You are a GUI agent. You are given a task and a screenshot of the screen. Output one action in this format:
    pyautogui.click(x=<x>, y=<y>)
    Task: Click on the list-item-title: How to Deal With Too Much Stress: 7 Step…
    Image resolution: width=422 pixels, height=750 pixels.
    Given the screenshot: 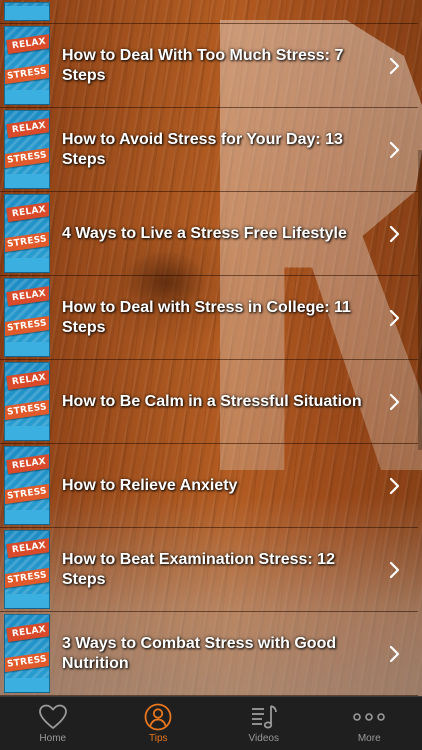 What is the action you would take?
    pyautogui.click(x=203, y=65)
    